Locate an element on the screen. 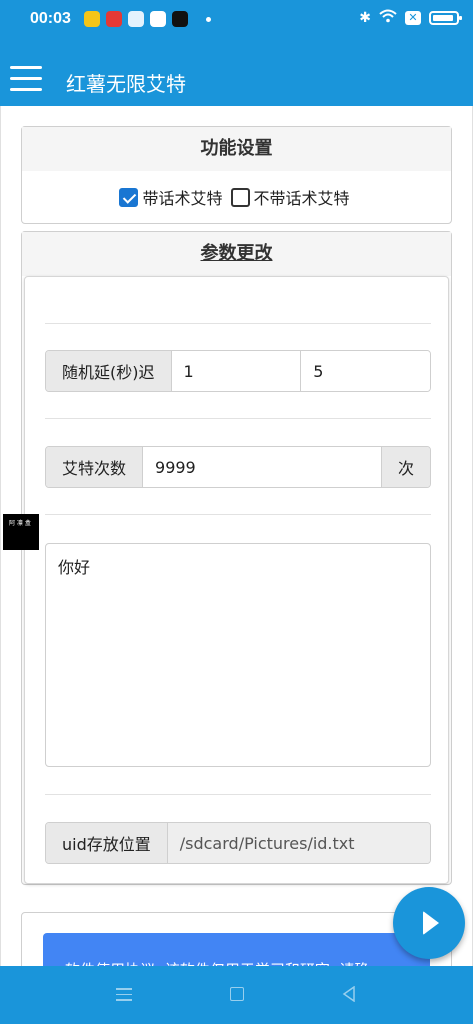 The height and width of the screenshot is (1024, 473). app-bar: 红薯无限艾特 is located at coordinates (236, 73).